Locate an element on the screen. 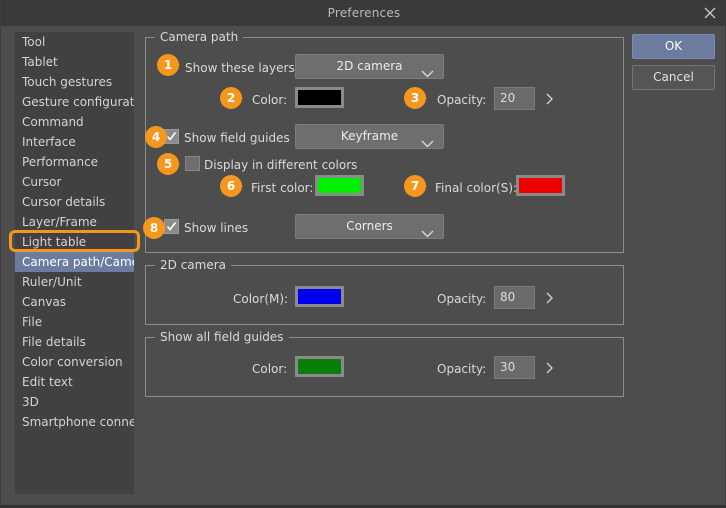 This screenshot has height=508, width=726. camera-path-opacity-expand-icon is located at coordinates (549, 99).